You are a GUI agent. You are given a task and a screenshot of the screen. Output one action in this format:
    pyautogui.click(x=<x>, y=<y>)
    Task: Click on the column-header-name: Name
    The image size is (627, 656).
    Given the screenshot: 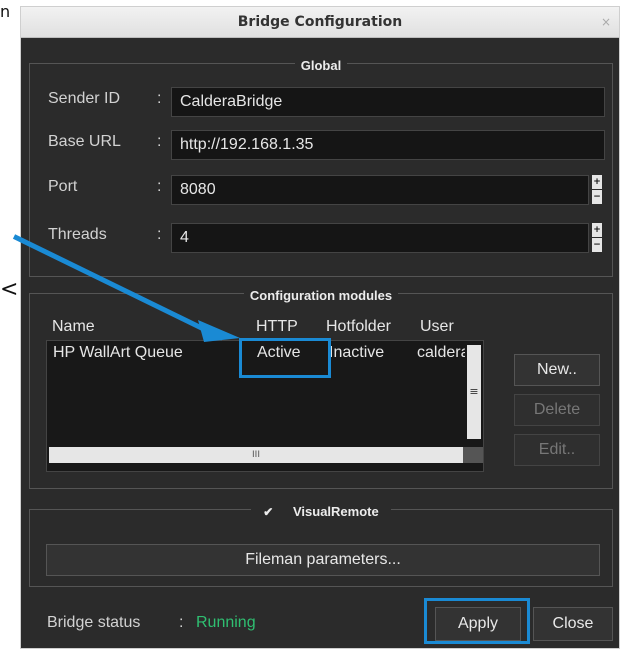 What is the action you would take?
    pyautogui.click(x=73, y=327)
    